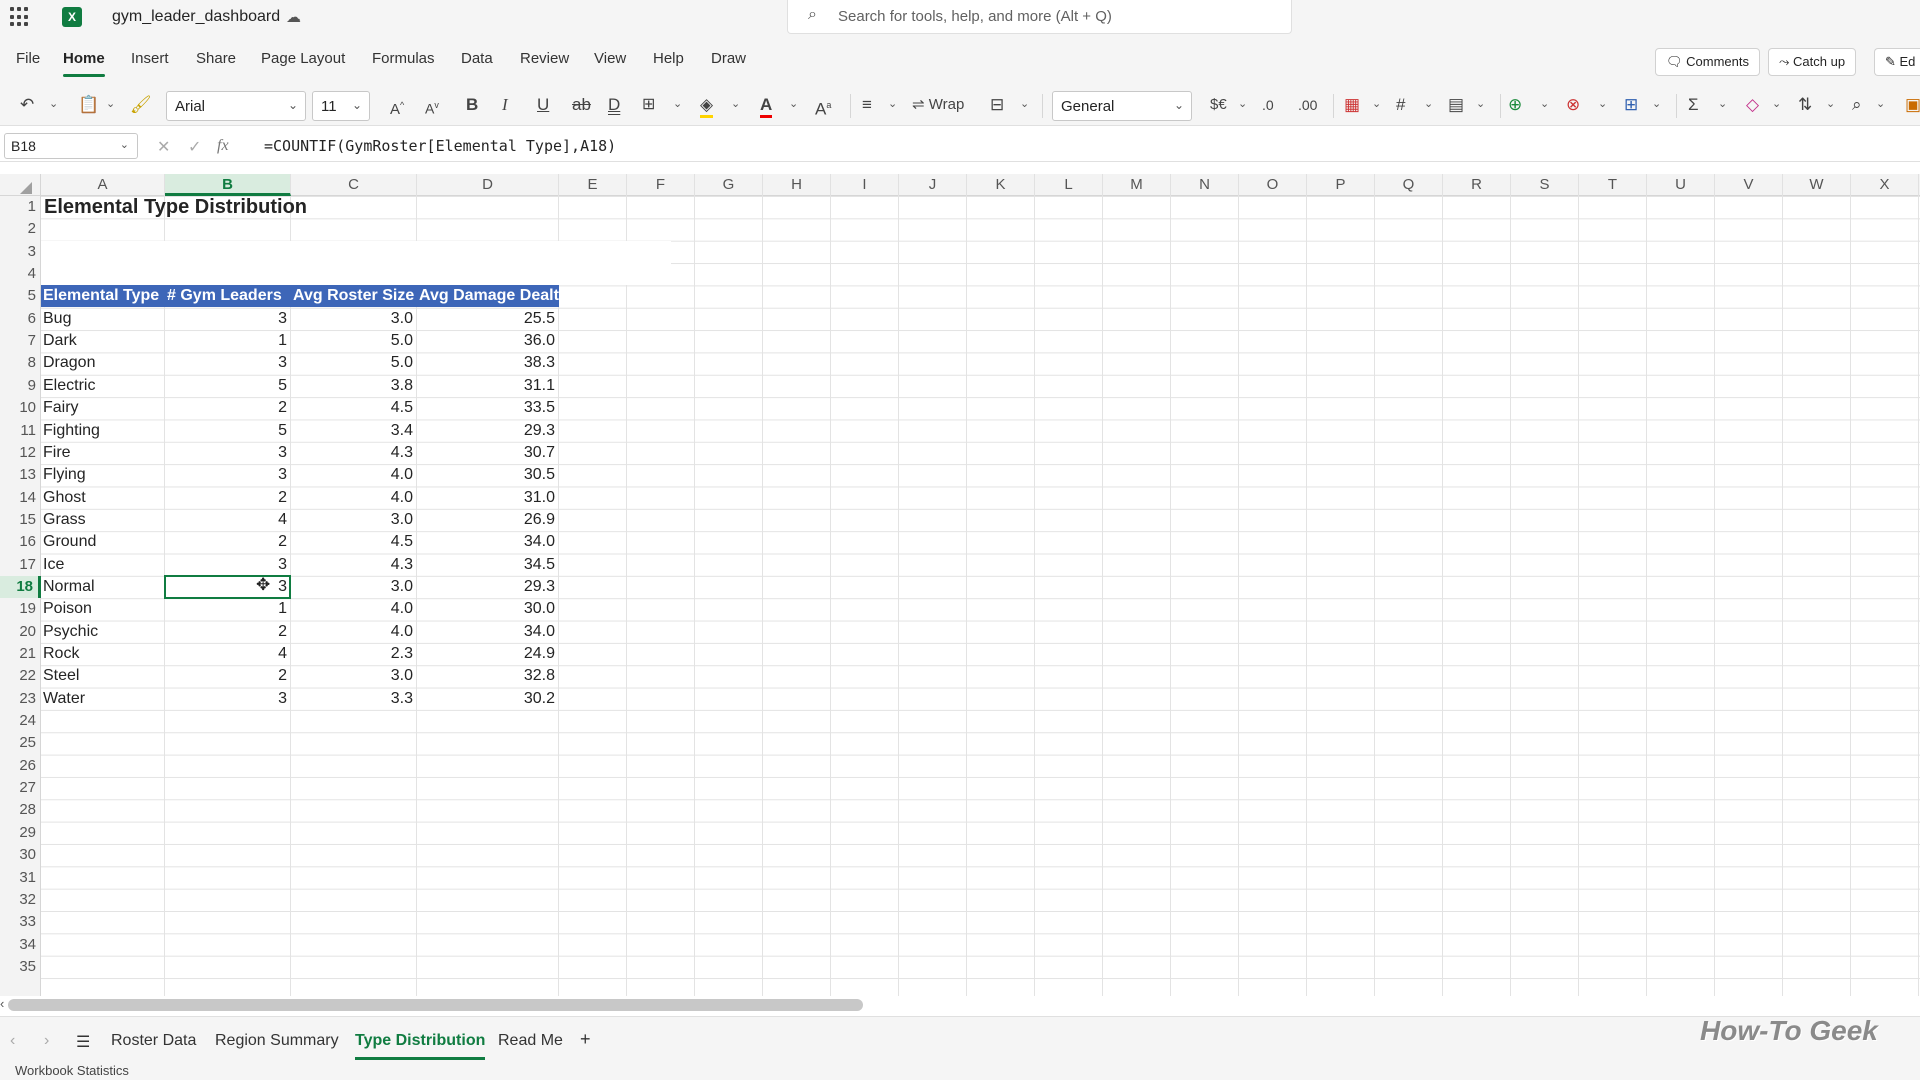  I want to click on conditional-format-icon: ▦, so click(1352, 105).